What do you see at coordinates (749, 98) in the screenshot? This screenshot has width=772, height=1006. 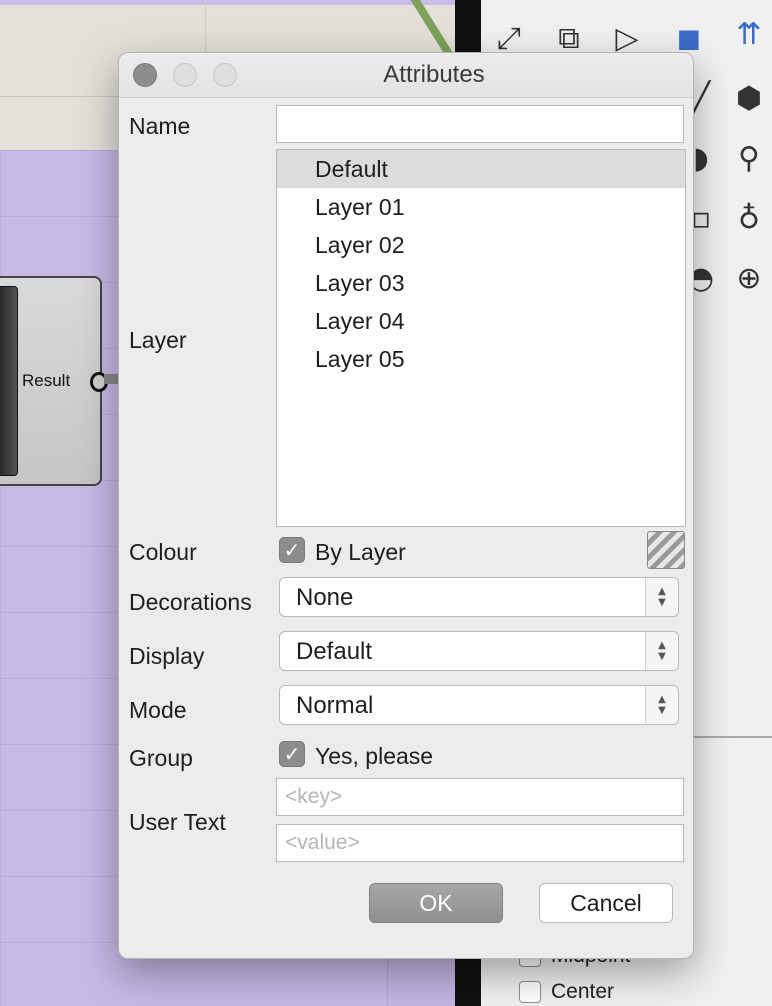 I see `solids-icon: ⬢` at bounding box center [749, 98].